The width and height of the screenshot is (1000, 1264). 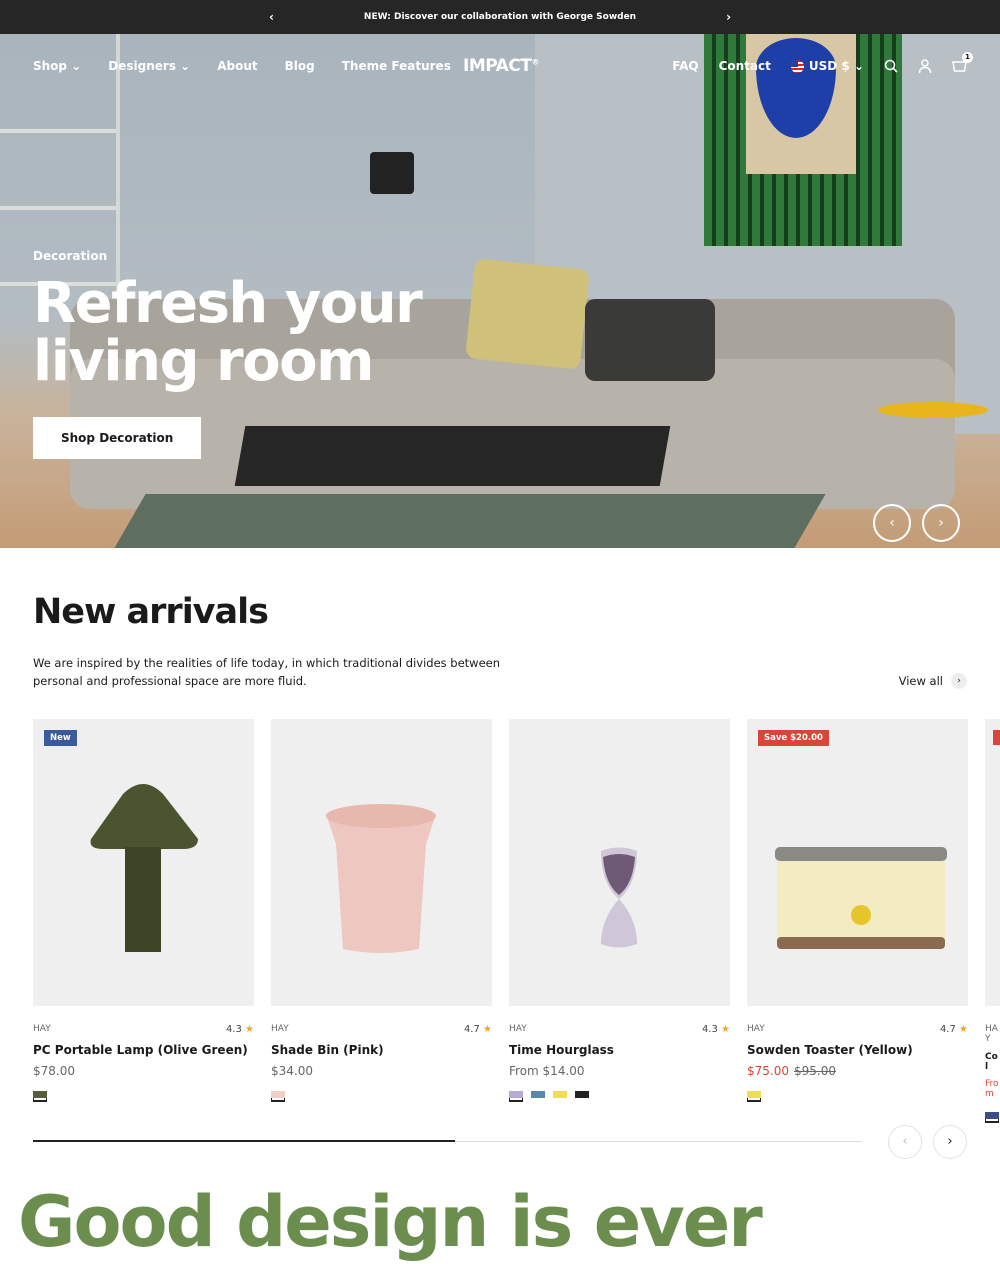 I want to click on hero-title: Refresh your living room, so click(x=228, y=332).